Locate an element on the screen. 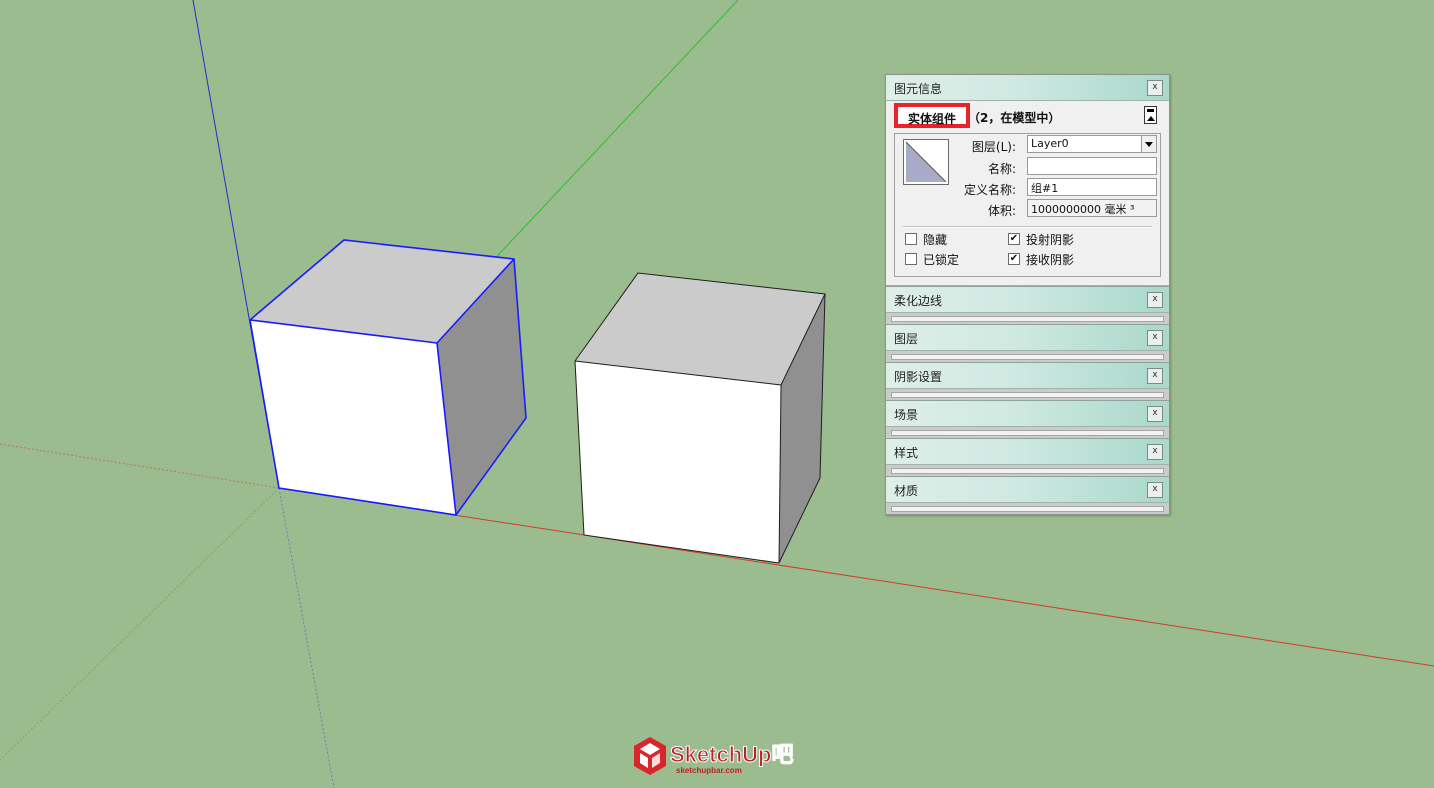 The height and width of the screenshot is (788, 1434). panel-title: 材质 is located at coordinates (906, 491).